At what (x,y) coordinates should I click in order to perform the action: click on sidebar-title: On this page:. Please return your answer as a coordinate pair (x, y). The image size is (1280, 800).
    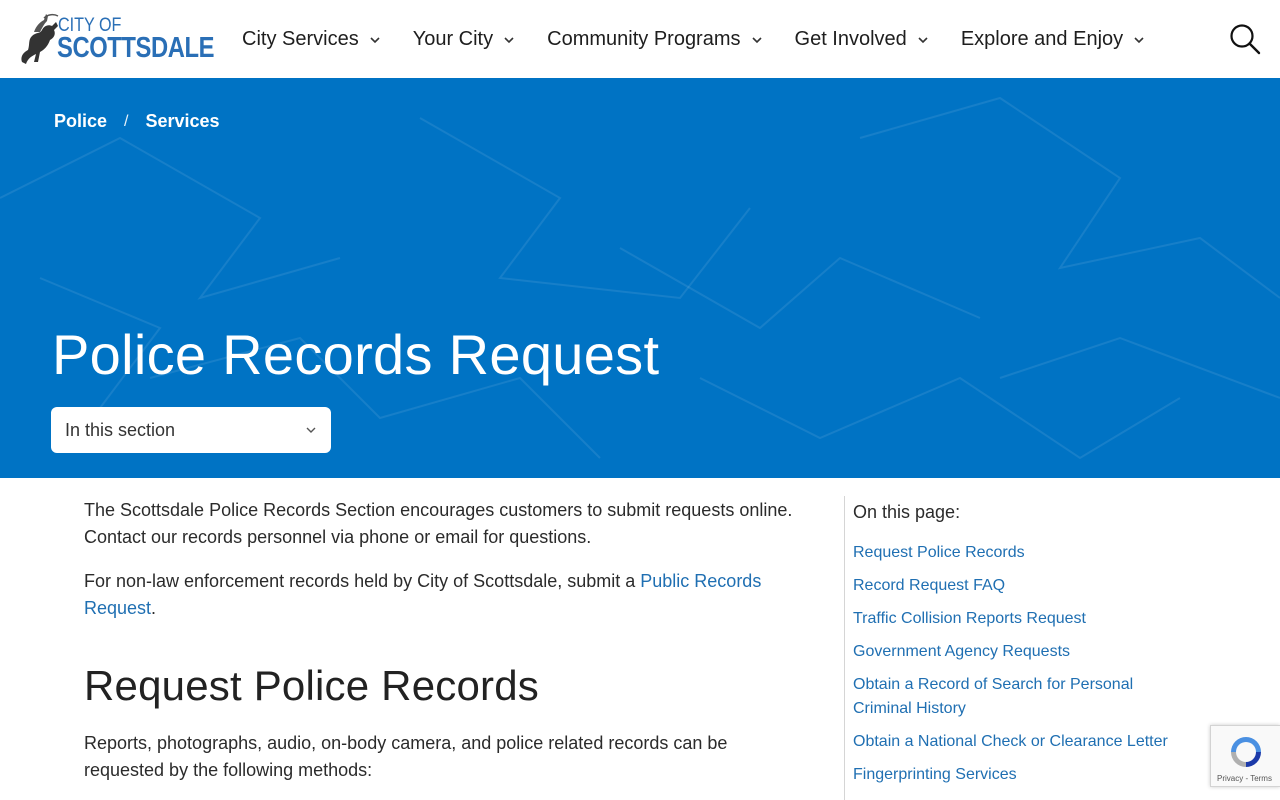
    Looking at the image, I should click on (907, 512).